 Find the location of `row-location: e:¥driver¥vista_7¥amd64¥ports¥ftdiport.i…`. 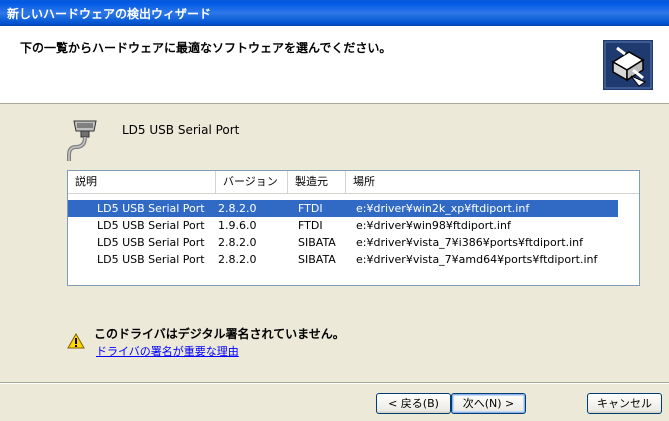

row-location: e:¥driver¥vista_7¥amd64¥ports¥ftdiport.i… is located at coordinates (477, 259).